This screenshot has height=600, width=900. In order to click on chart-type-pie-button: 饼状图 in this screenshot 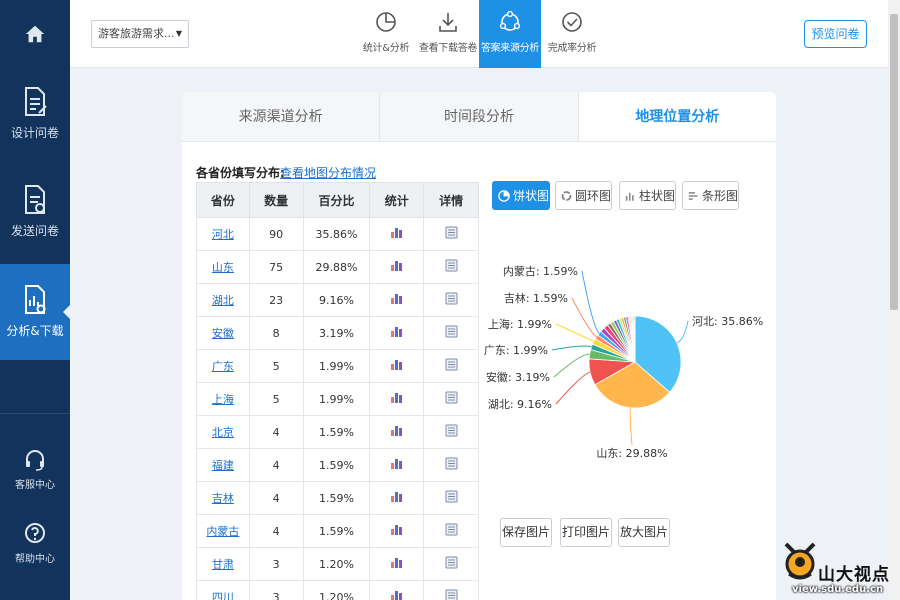, I will do `click(521, 195)`.